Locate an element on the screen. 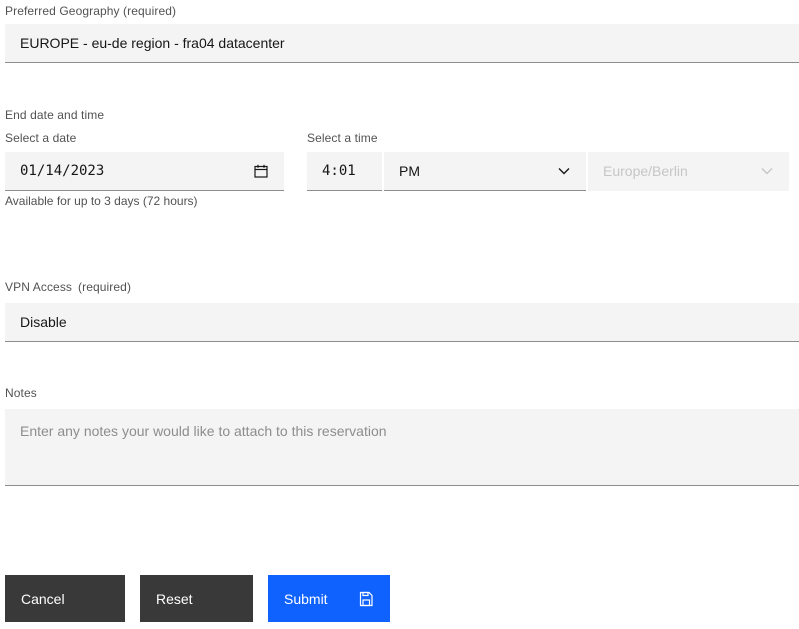 The image size is (799, 629). vpn-value: Disable is located at coordinates (43, 322).